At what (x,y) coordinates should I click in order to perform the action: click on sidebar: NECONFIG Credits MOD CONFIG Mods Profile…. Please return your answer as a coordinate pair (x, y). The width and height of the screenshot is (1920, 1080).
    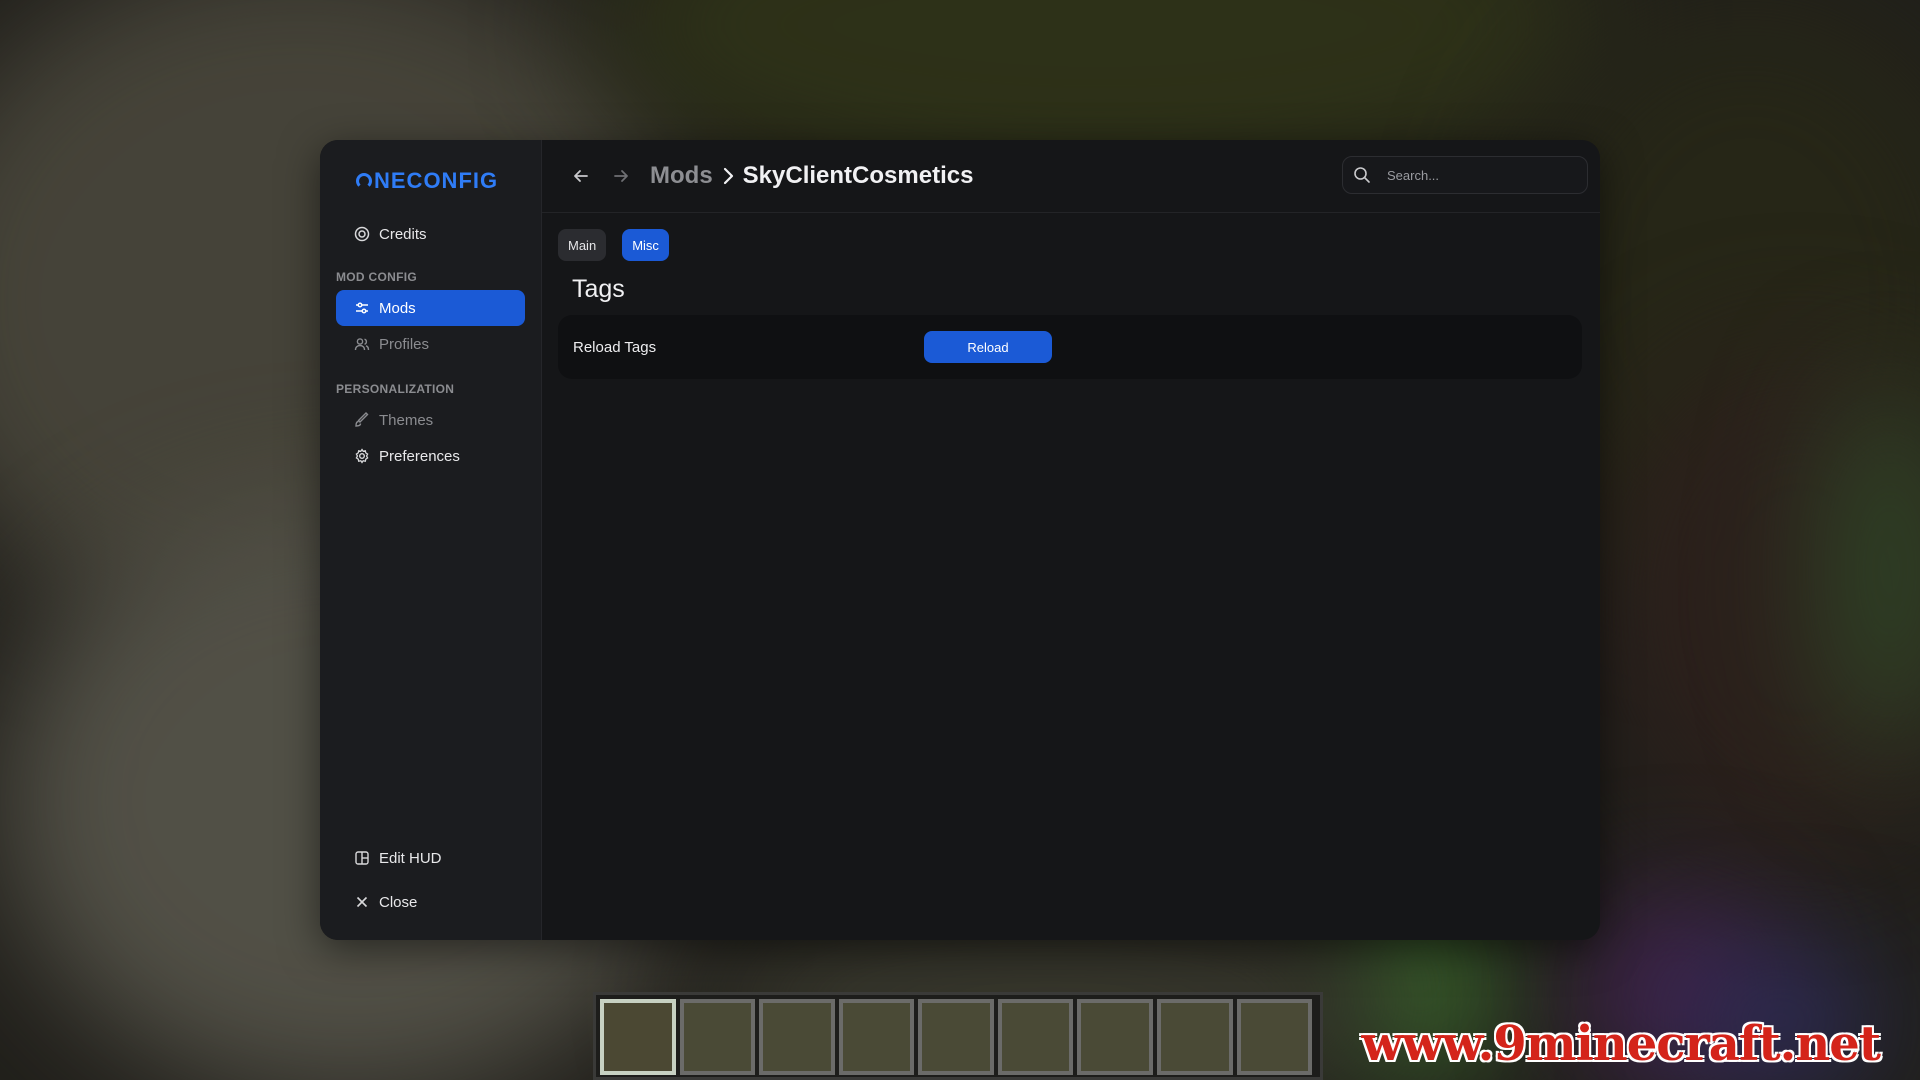
    Looking at the image, I should click on (431, 540).